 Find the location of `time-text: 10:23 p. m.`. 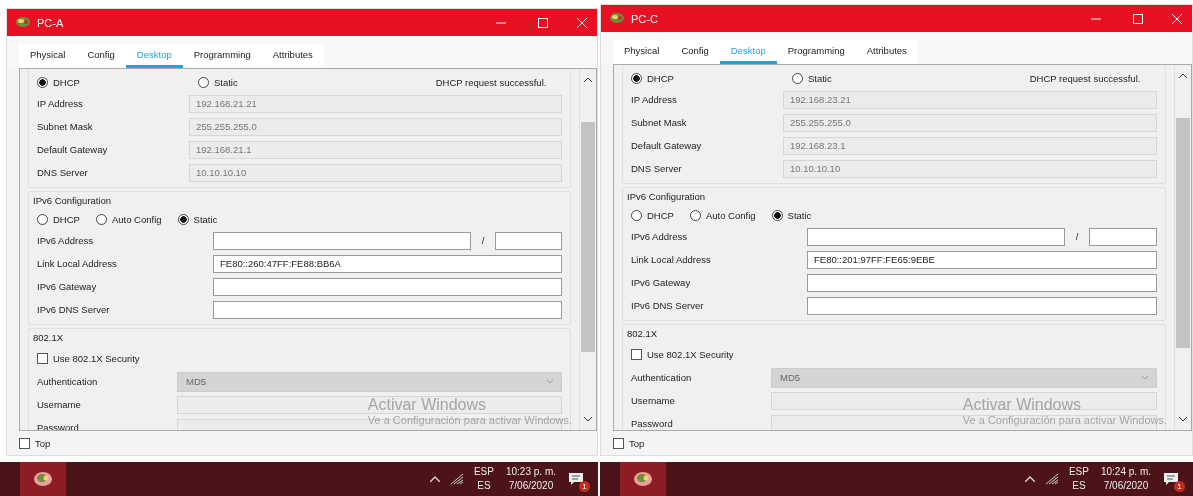

time-text: 10:23 p. m. is located at coordinates (530, 472).